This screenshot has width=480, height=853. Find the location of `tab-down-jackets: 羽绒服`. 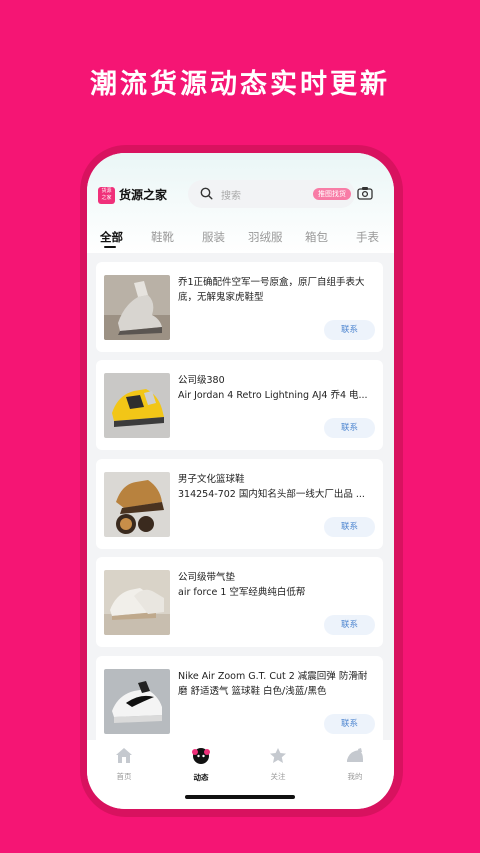

tab-down-jackets: 羽绒服 is located at coordinates (265, 237).